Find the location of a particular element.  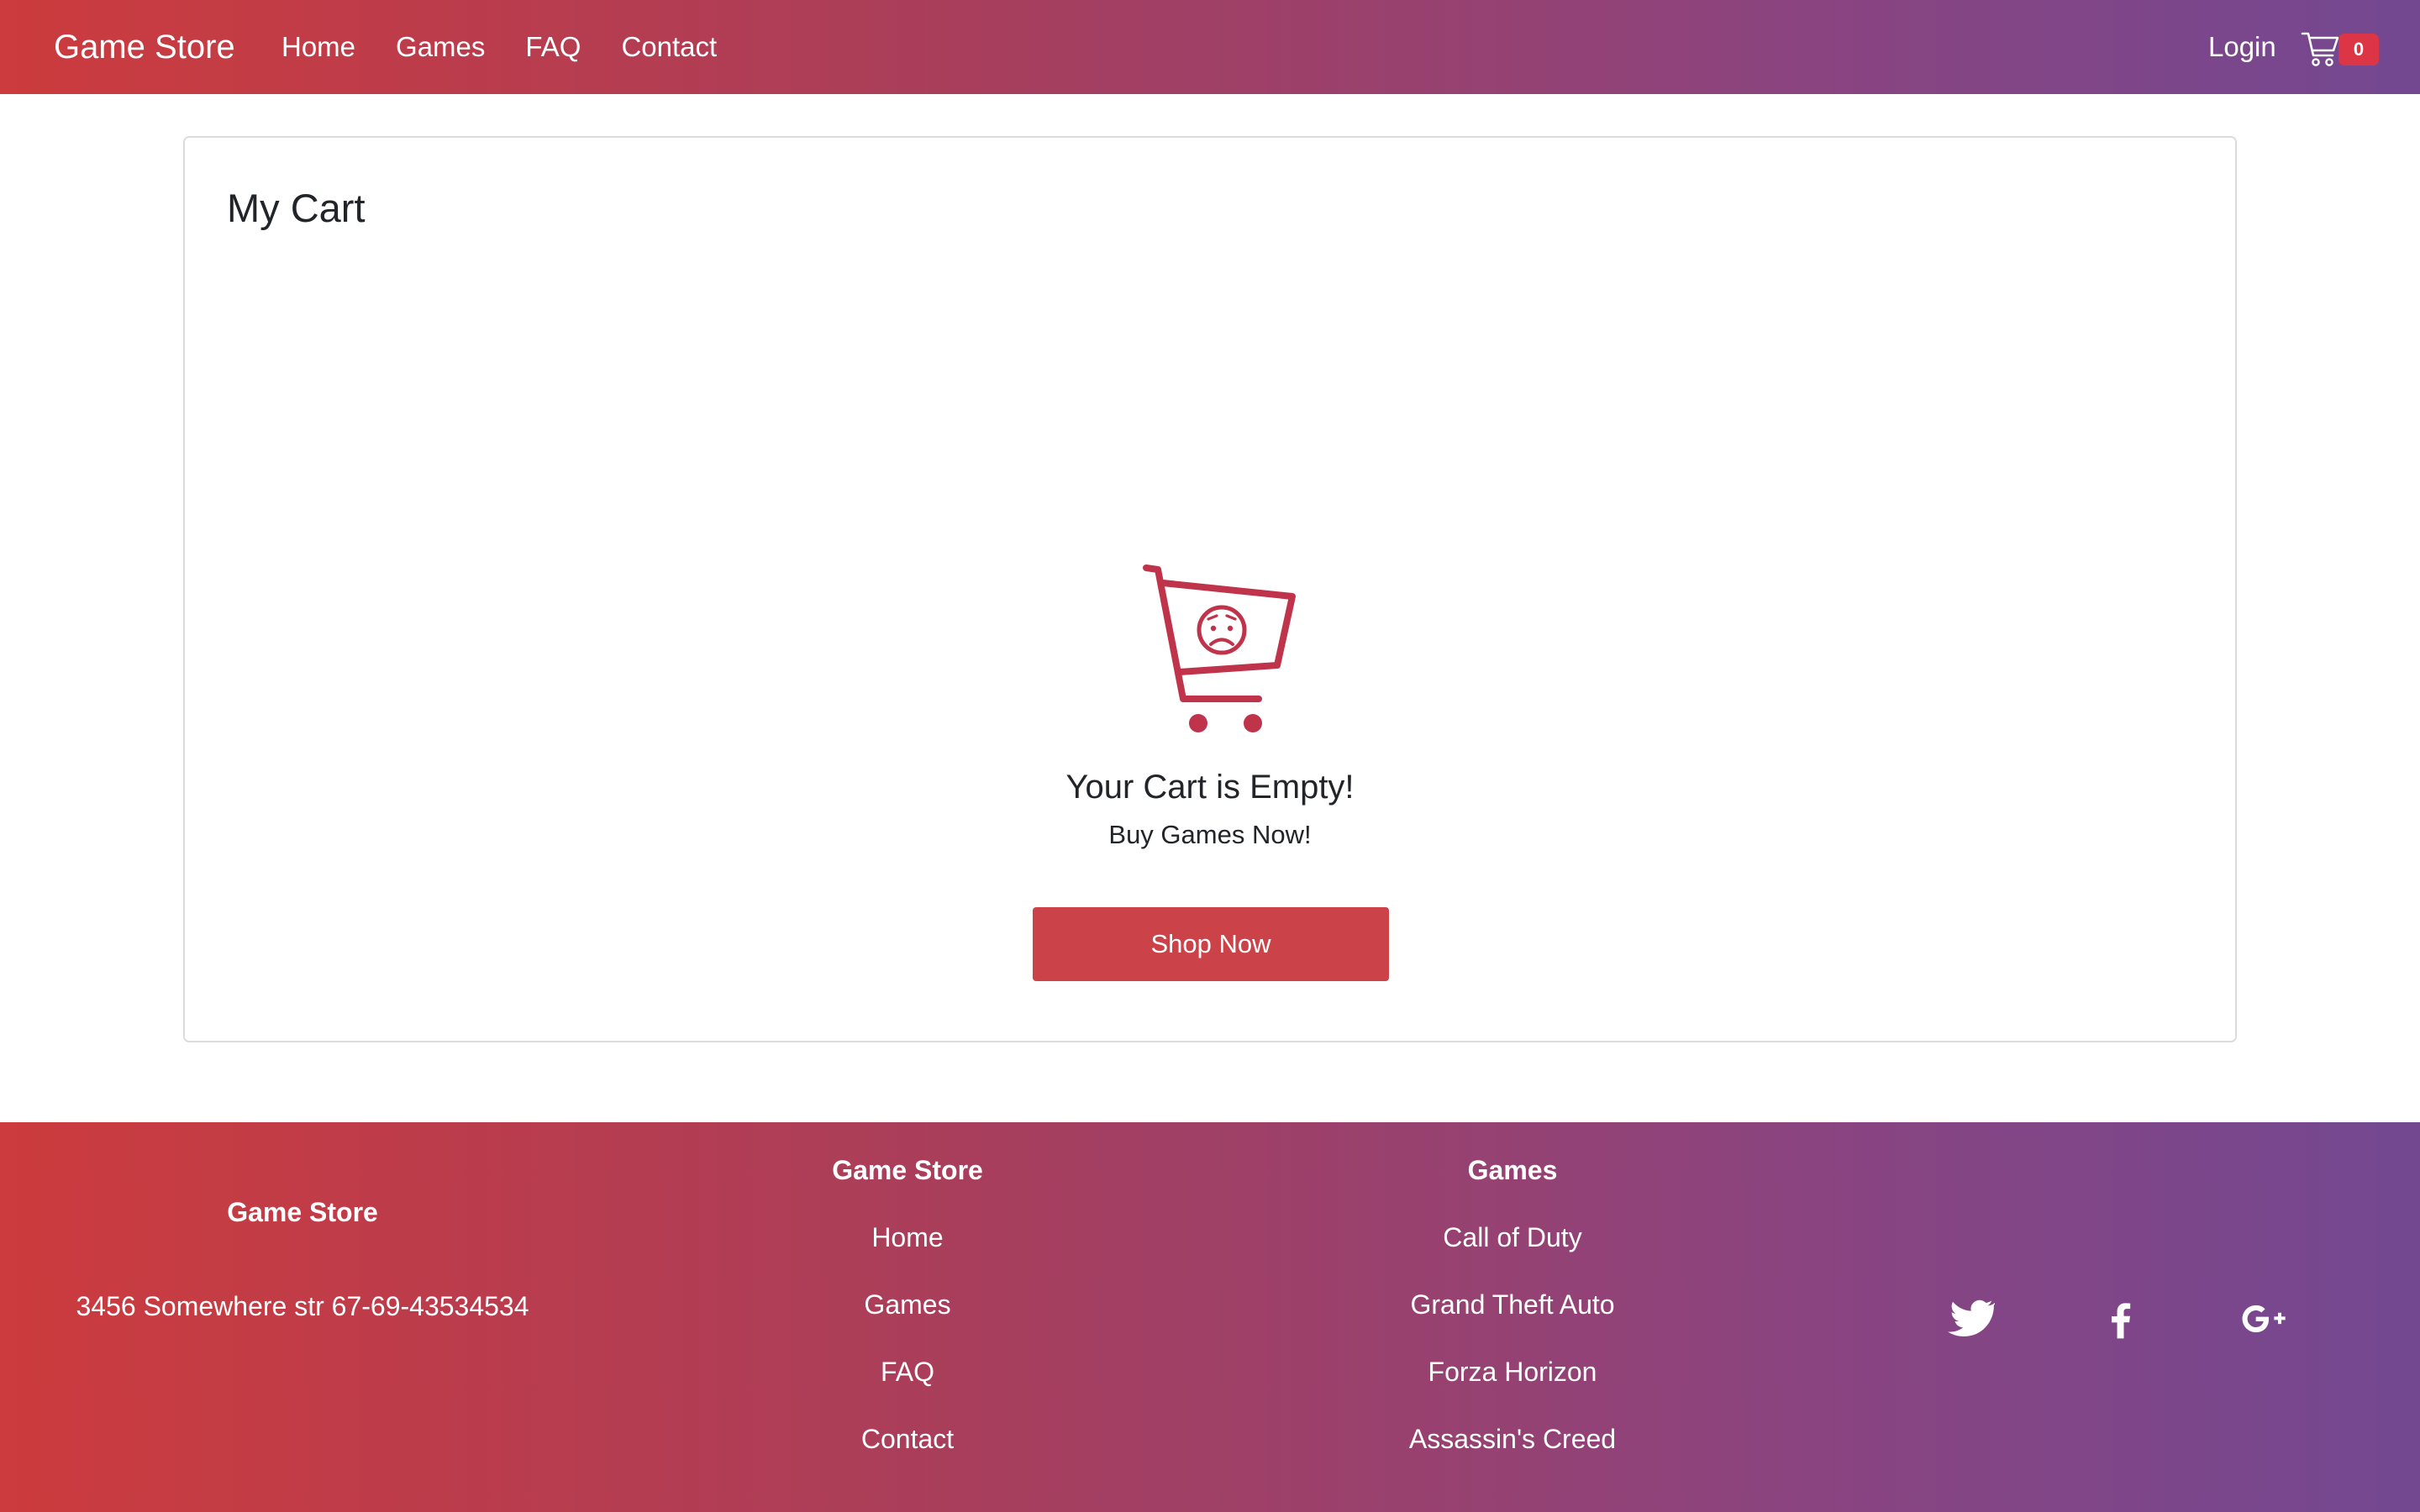

footer-games-heading: Games is located at coordinates (1512, 1170).